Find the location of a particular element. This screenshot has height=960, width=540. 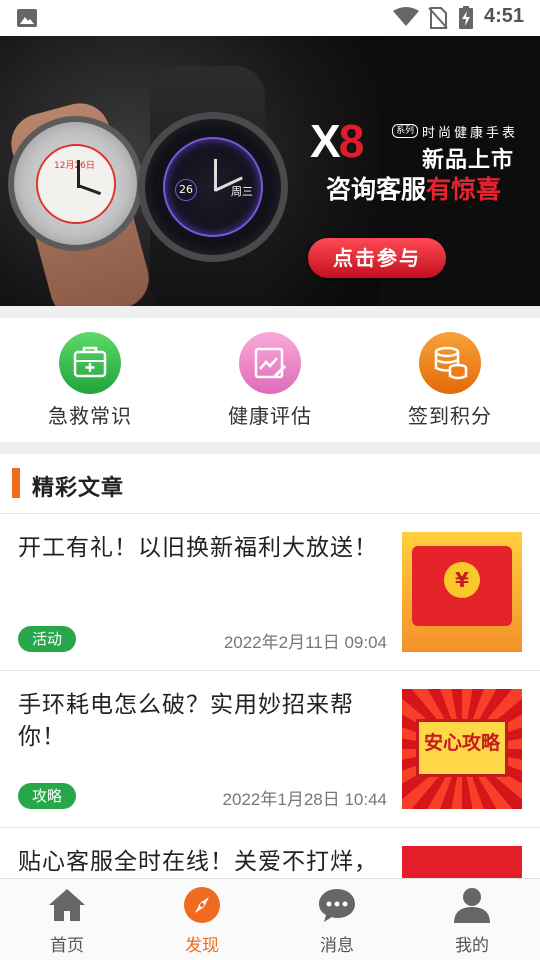

article-thumbnail: ¥ is located at coordinates (462, 592).